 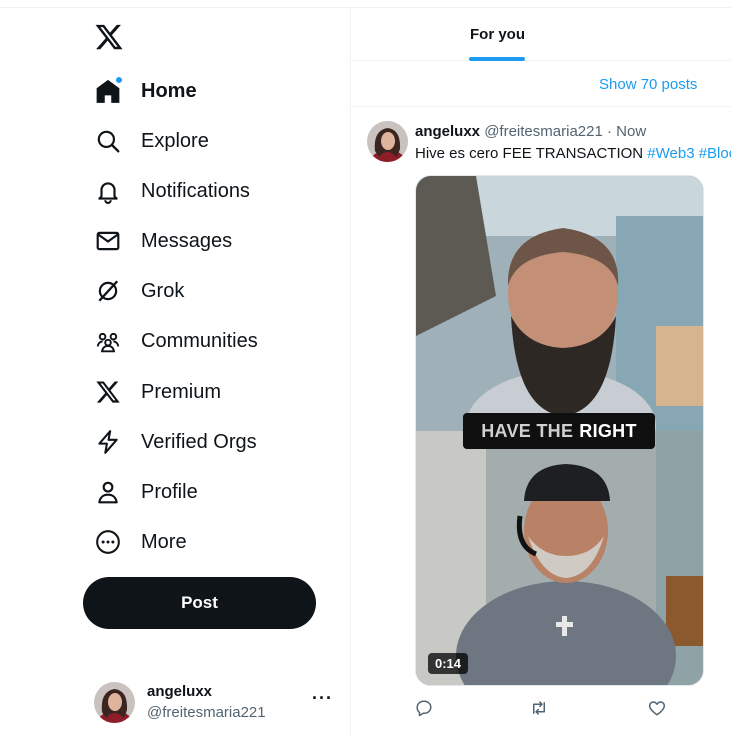 What do you see at coordinates (497, 34) in the screenshot?
I see `tab-for-you: For you` at bounding box center [497, 34].